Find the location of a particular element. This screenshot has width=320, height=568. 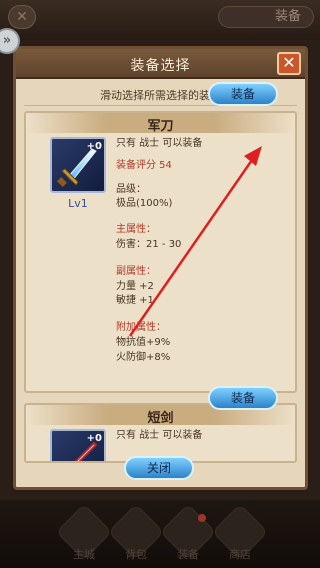

nav-label: 商店 is located at coordinates (240, 554).